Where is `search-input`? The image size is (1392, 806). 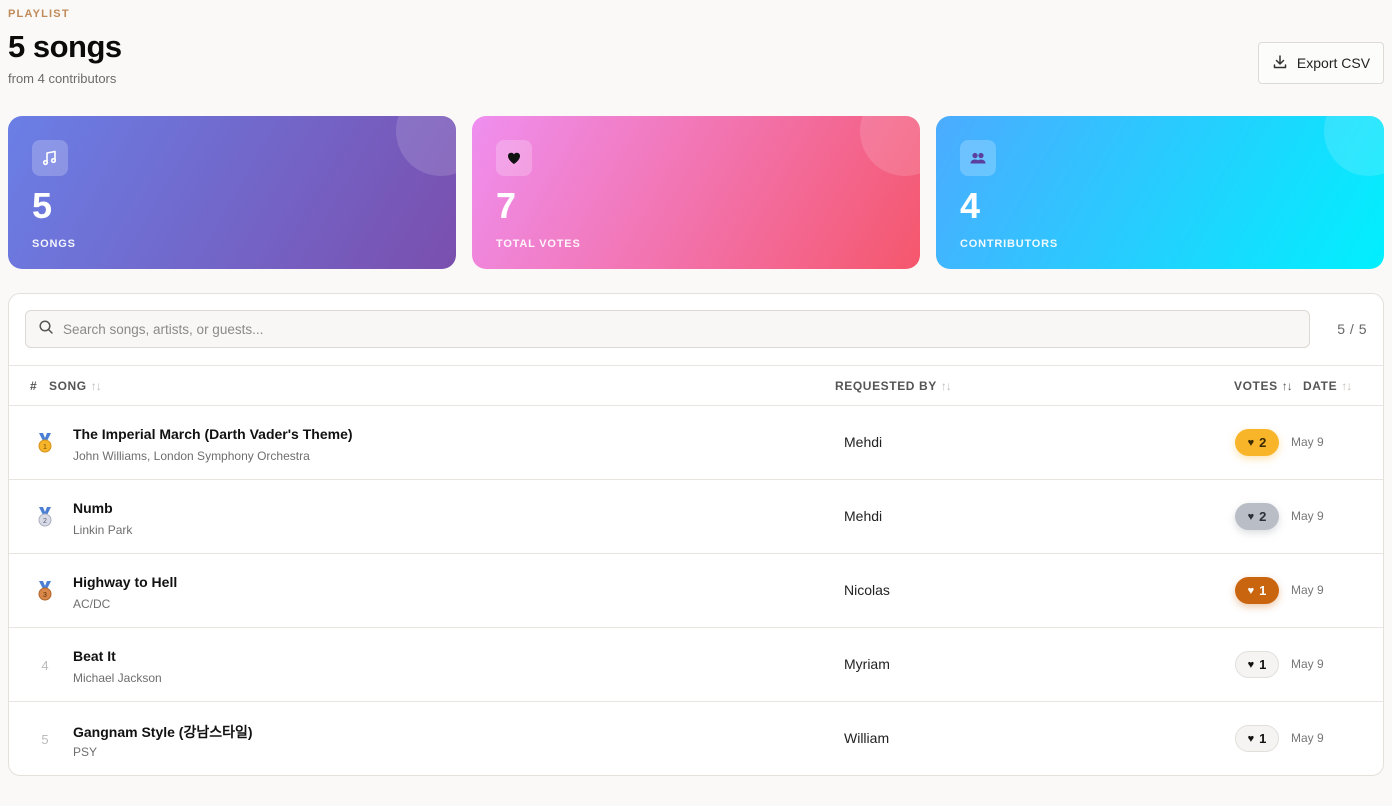 search-input is located at coordinates (686, 329).